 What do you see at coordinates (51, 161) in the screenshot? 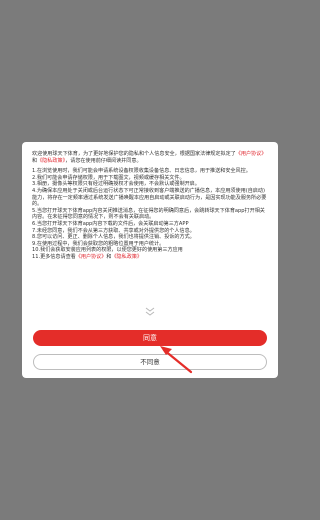
I see `privacy-policy-link: 《隐私政策》` at bounding box center [51, 161].